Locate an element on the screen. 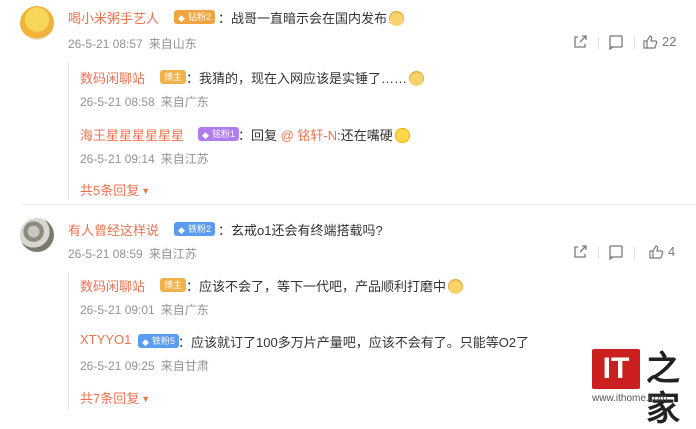  fan-badge: ◆ 铁粉2 is located at coordinates (195, 229).